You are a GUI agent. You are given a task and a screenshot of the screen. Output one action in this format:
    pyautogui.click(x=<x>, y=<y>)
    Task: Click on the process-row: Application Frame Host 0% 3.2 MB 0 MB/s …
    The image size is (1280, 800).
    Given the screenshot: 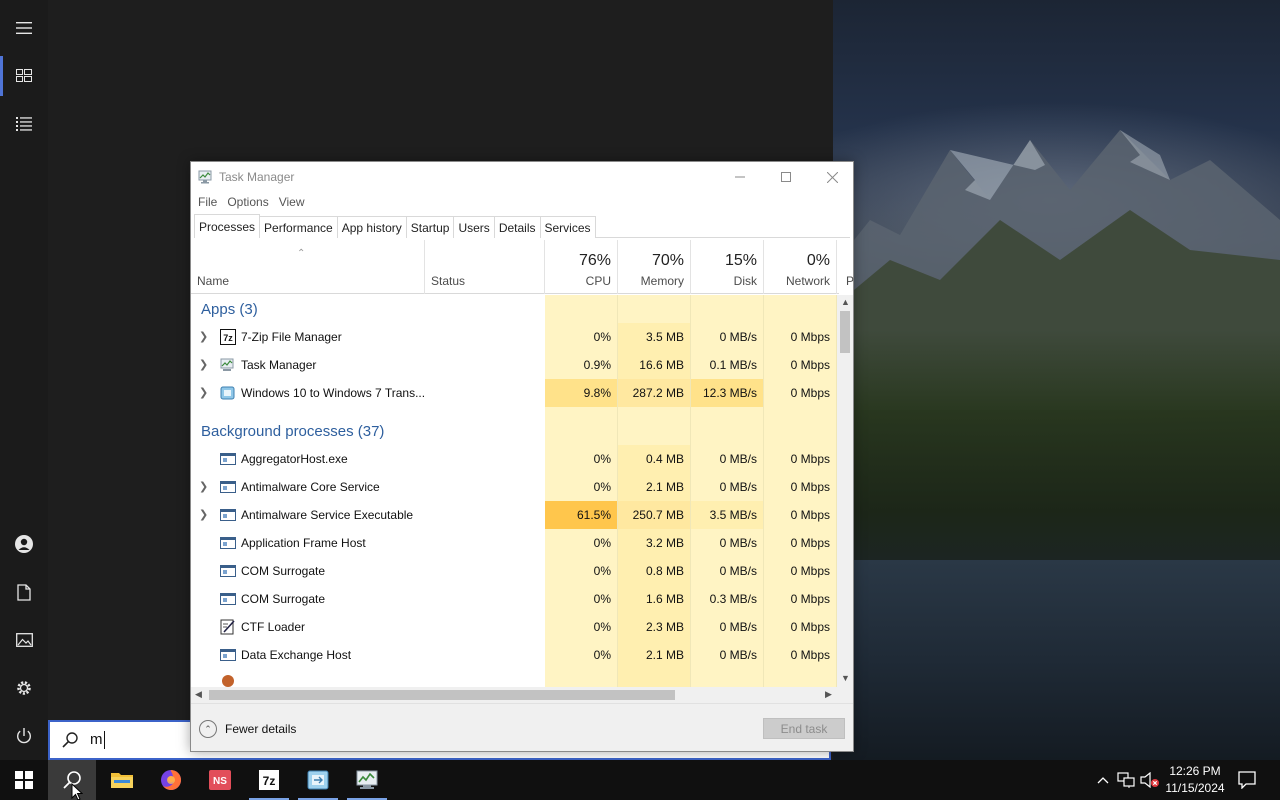 What is the action you would take?
    pyautogui.click(x=514, y=543)
    